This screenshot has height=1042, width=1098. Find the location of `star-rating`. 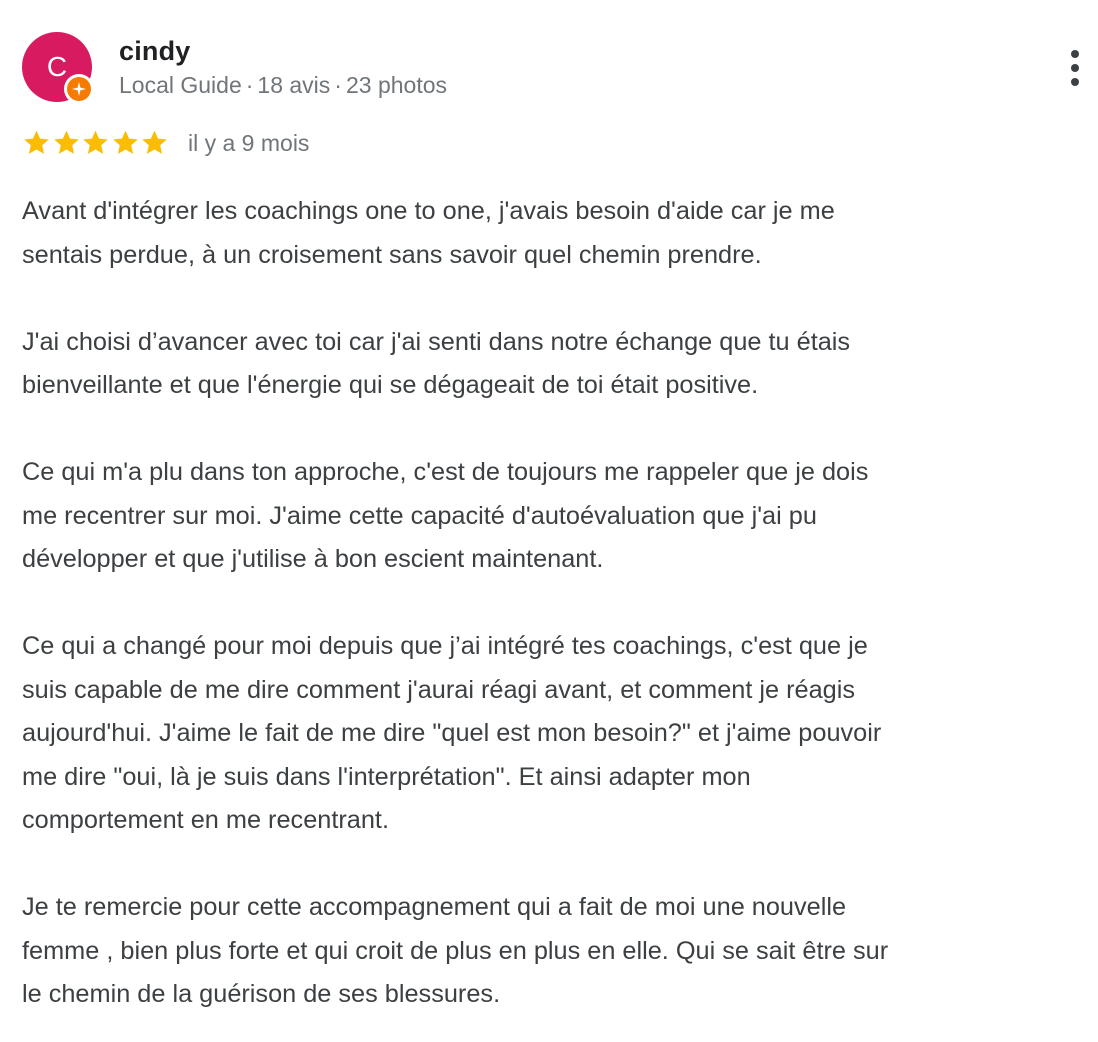

star-rating is located at coordinates (96, 143).